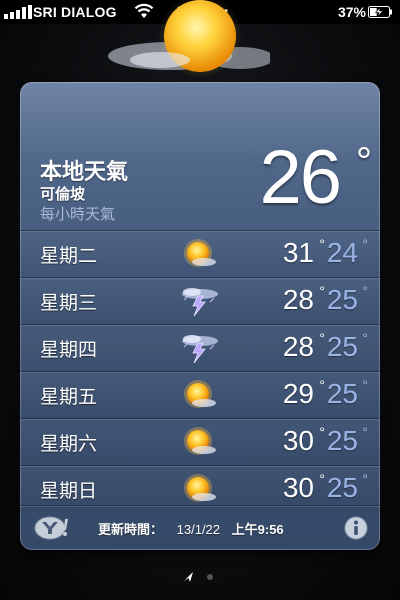 The image size is (400, 600). Describe the element at coordinates (63, 194) in the screenshot. I see `location-name: 可倫坡` at that location.